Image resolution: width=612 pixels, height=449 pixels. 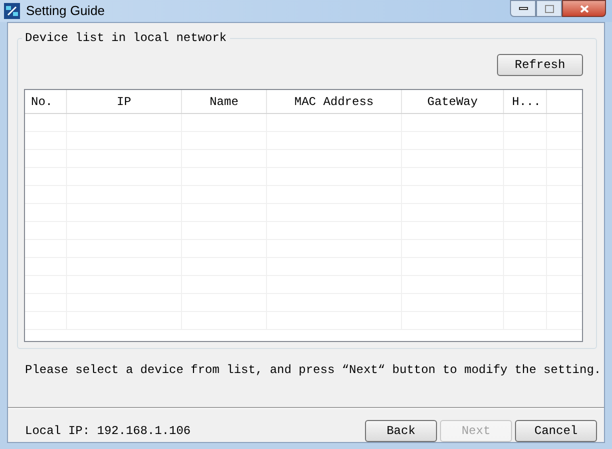 I want to click on dialog-button: Back, so click(x=401, y=431).